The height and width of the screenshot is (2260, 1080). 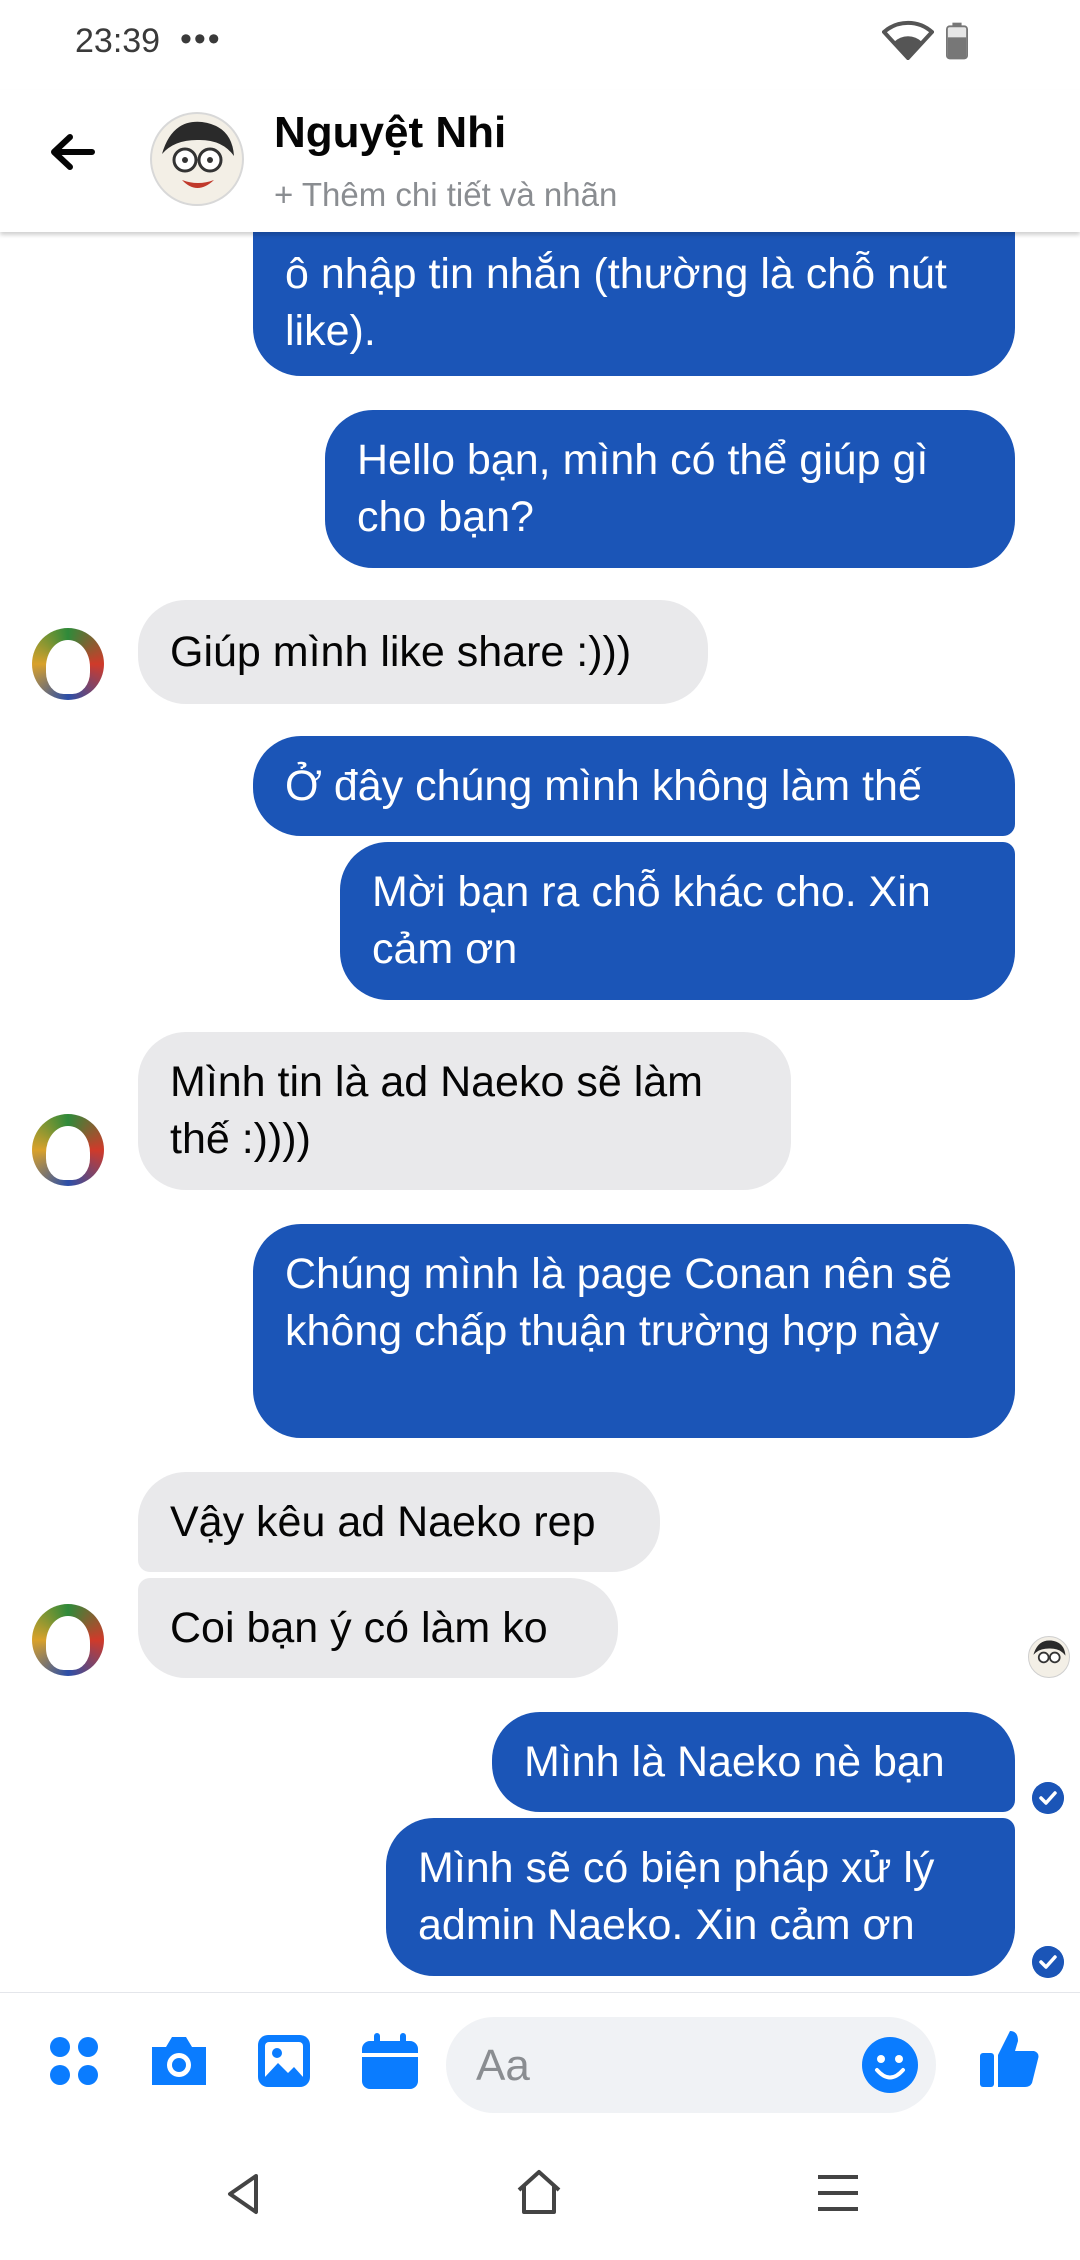 I want to click on back-arrow-icon, so click(x=72, y=152).